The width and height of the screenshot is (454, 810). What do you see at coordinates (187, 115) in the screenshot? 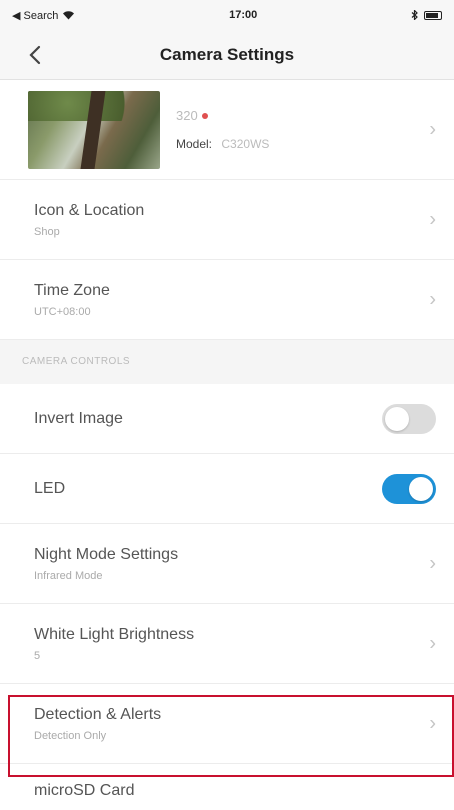
I see `device-name-text: 320` at bounding box center [187, 115].